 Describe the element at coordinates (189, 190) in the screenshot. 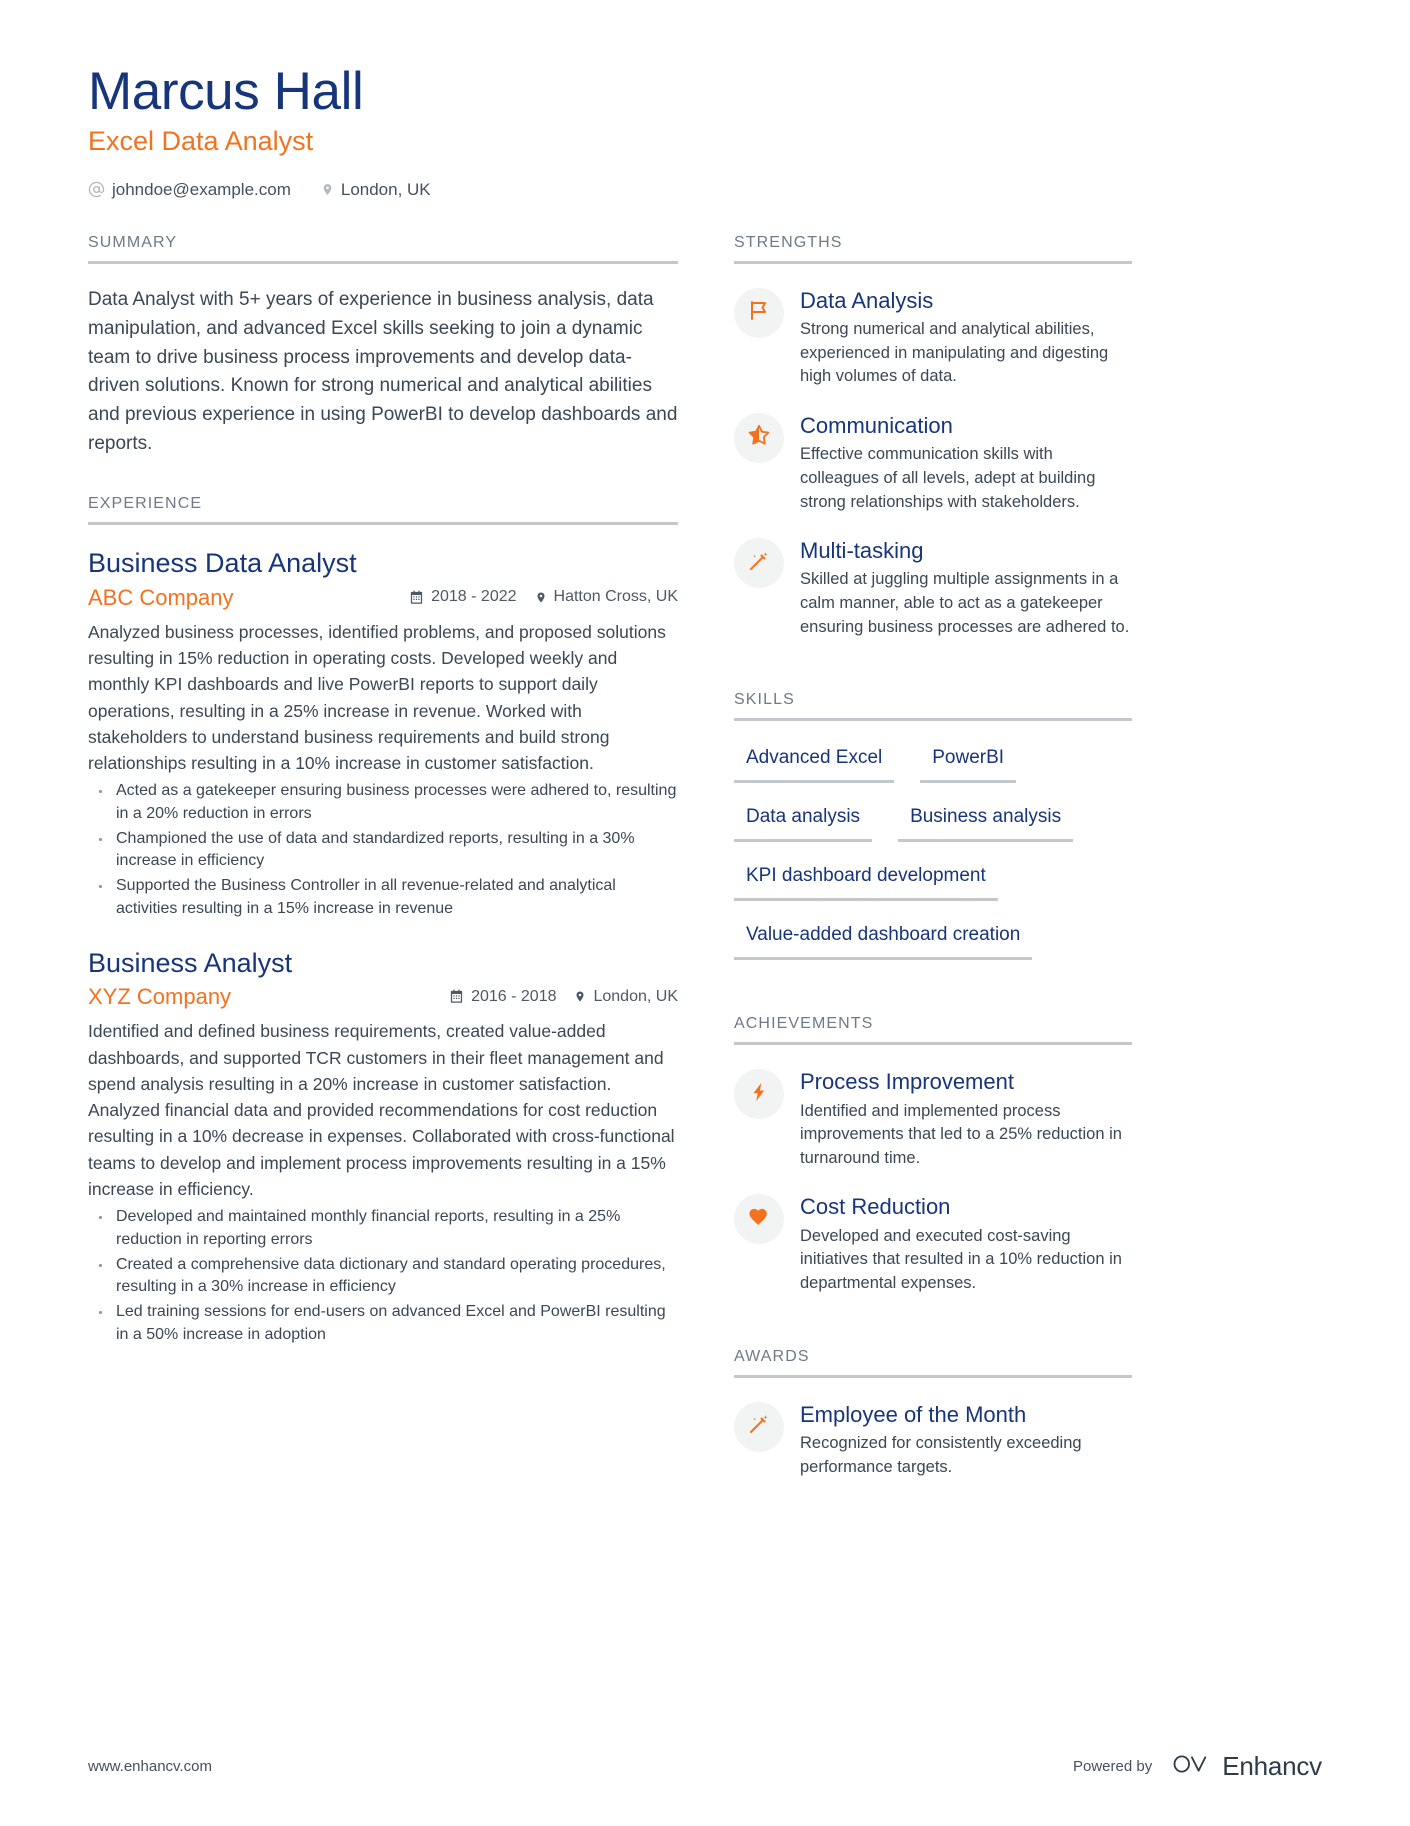

I see `contact-email: johndoe@example.com` at that location.